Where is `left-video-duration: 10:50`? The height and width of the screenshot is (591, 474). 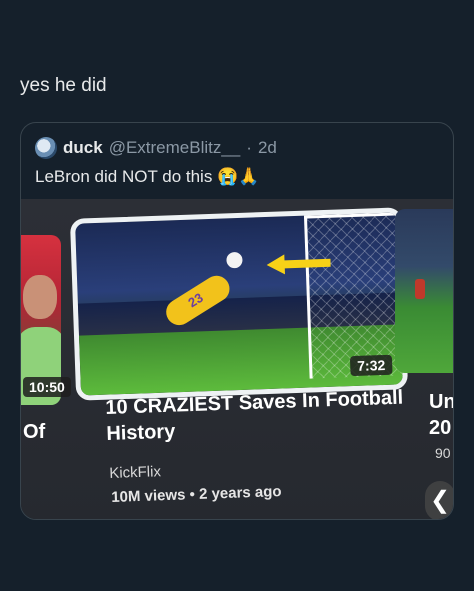
left-video-duration: 10:50 is located at coordinates (47, 387).